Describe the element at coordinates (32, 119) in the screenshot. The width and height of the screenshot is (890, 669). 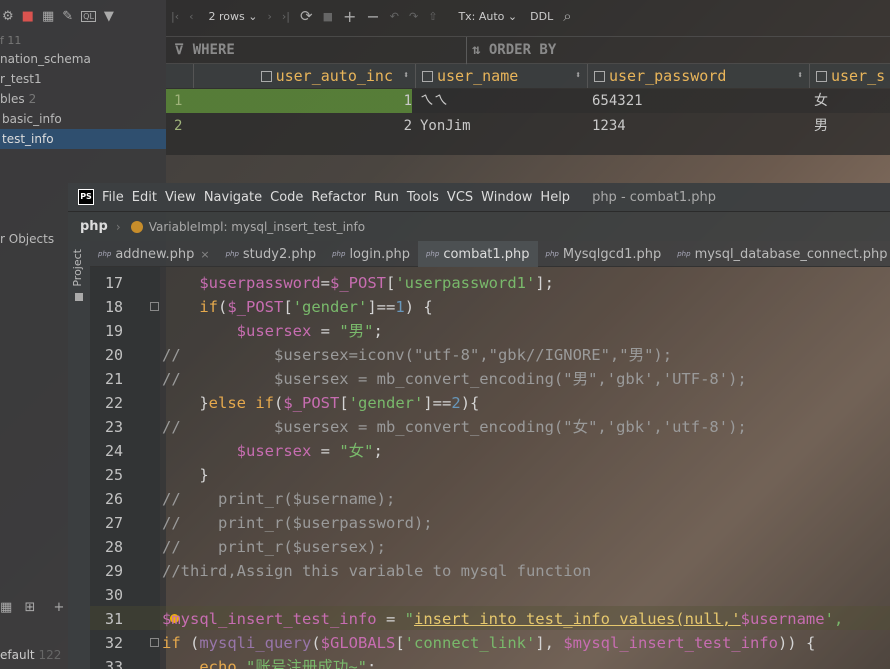
I see `tree-item-basic-info: basic_info` at that location.